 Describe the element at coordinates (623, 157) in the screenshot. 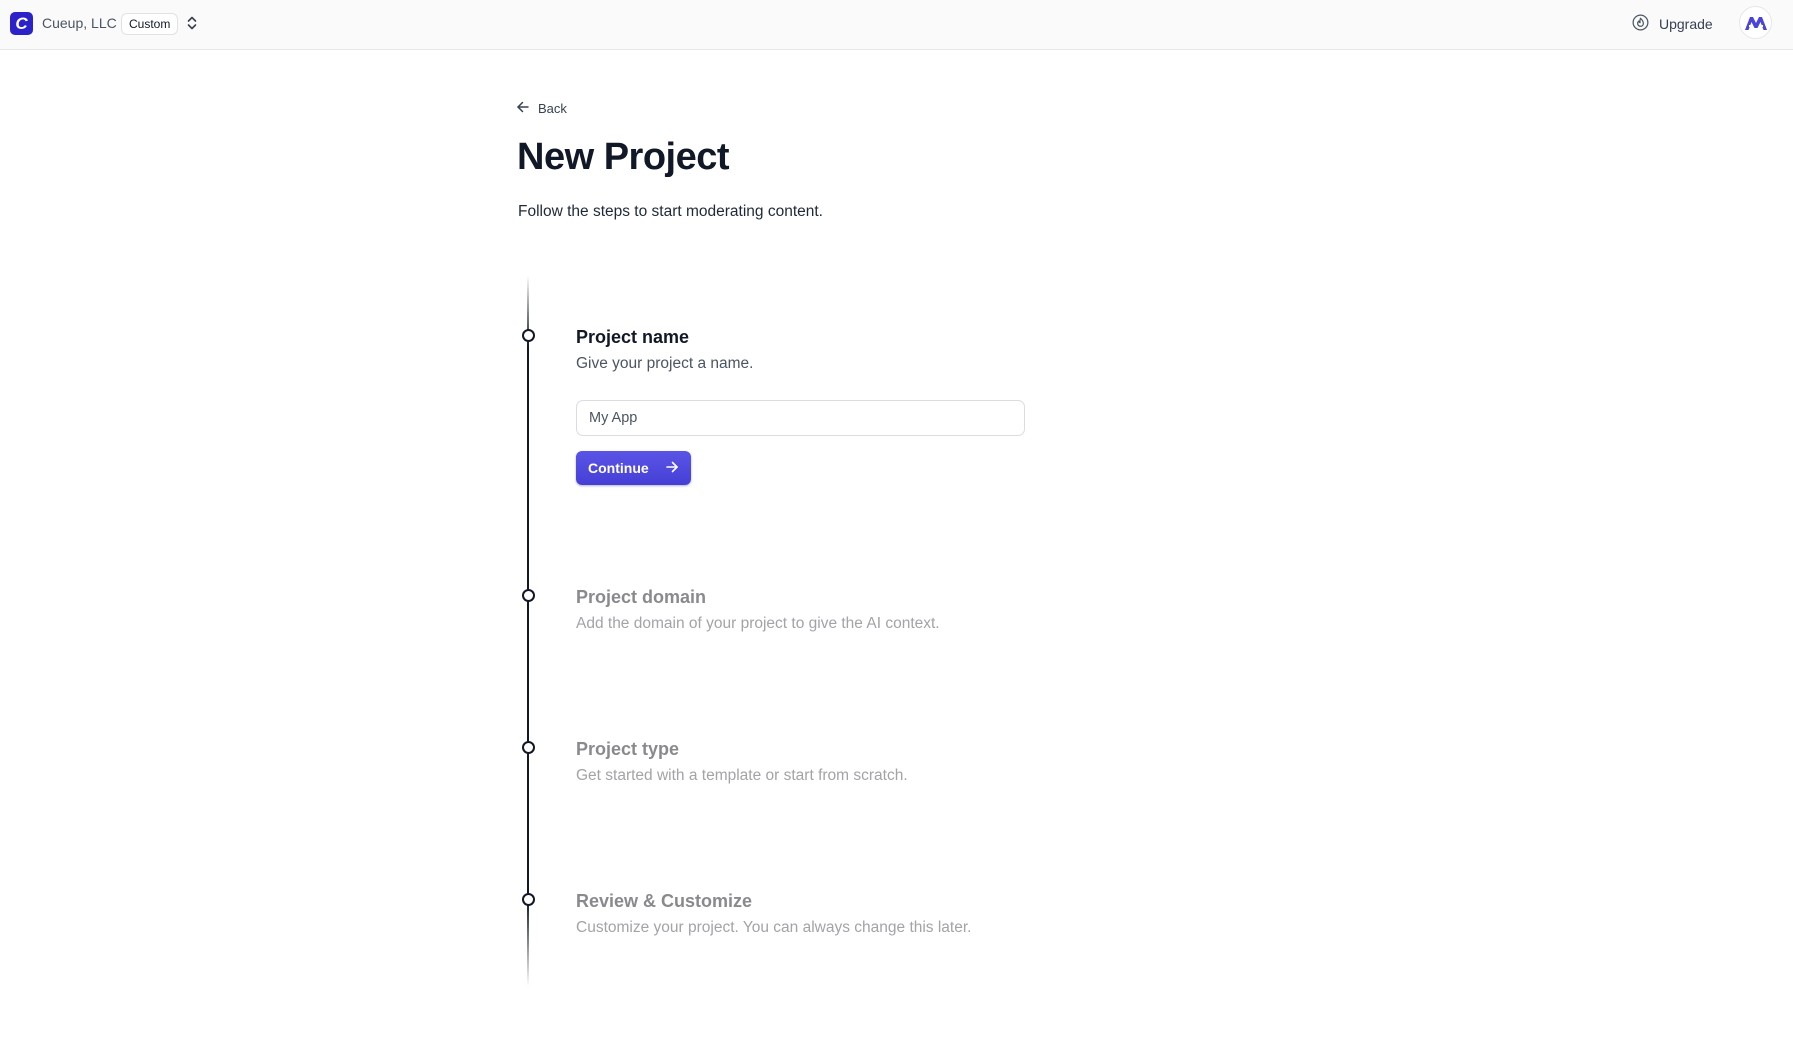

I see `page-title: New Project` at that location.